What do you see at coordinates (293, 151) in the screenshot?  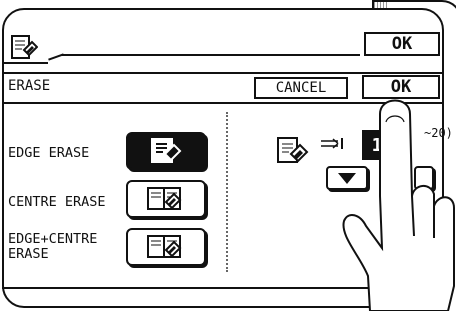 I see `erase-width-icon` at bounding box center [293, 151].